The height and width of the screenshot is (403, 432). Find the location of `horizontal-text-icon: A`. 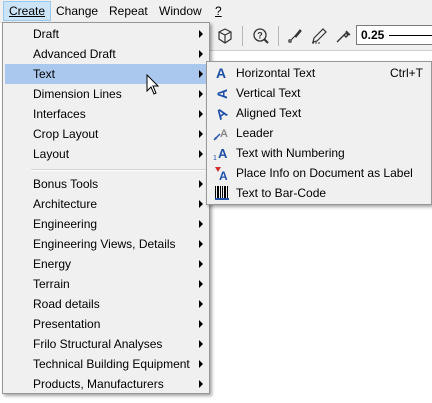

horizontal-text-icon: A is located at coordinates (222, 73).